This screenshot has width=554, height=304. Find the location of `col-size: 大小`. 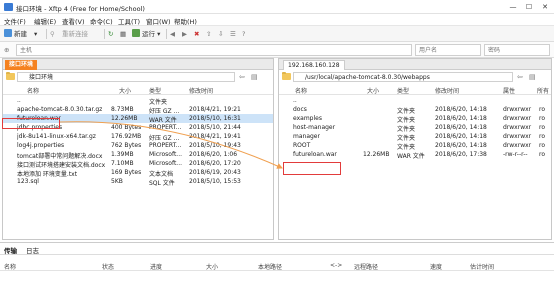

col-size: 大小 is located at coordinates (212, 266).